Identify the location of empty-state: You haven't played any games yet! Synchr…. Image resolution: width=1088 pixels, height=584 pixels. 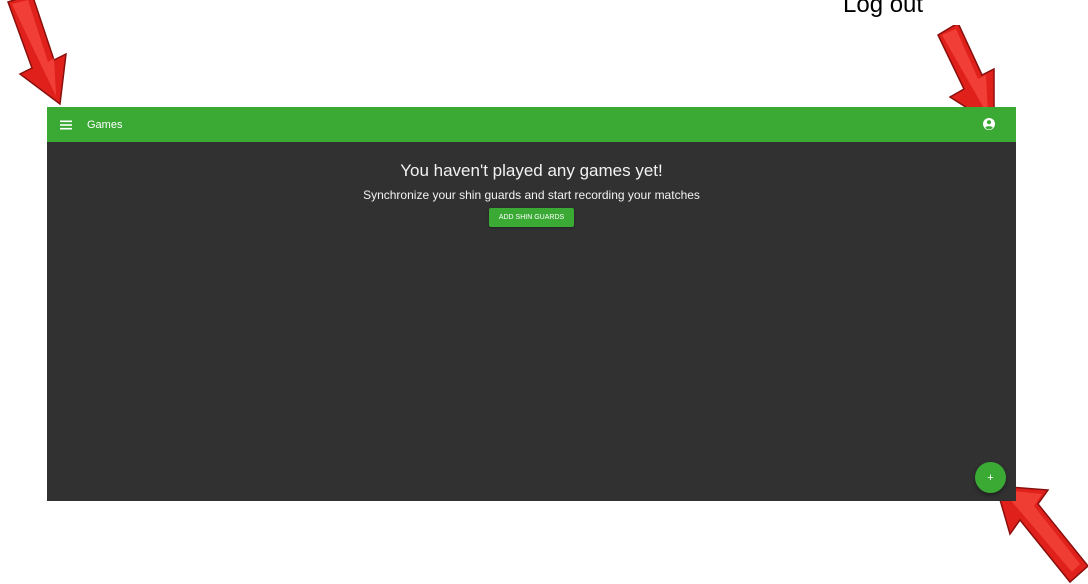
(531, 184).